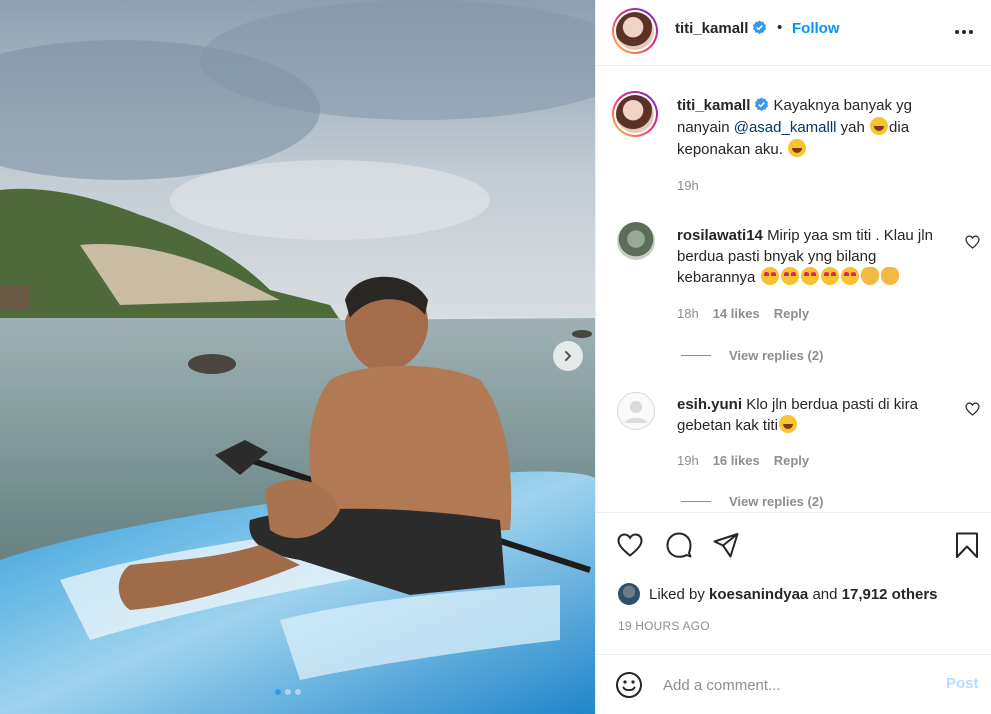  Describe the element at coordinates (677, 594) in the screenshot. I see `liked-by-prefix: Liked by` at that location.